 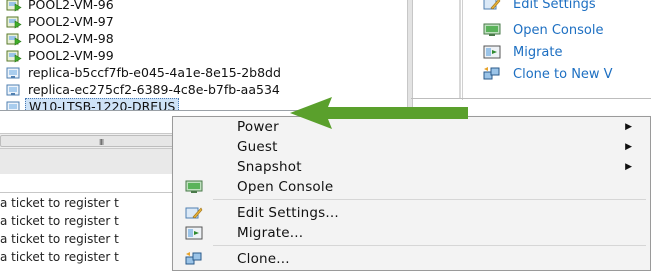 I want to click on menu-item-label: Power, so click(x=258, y=127).